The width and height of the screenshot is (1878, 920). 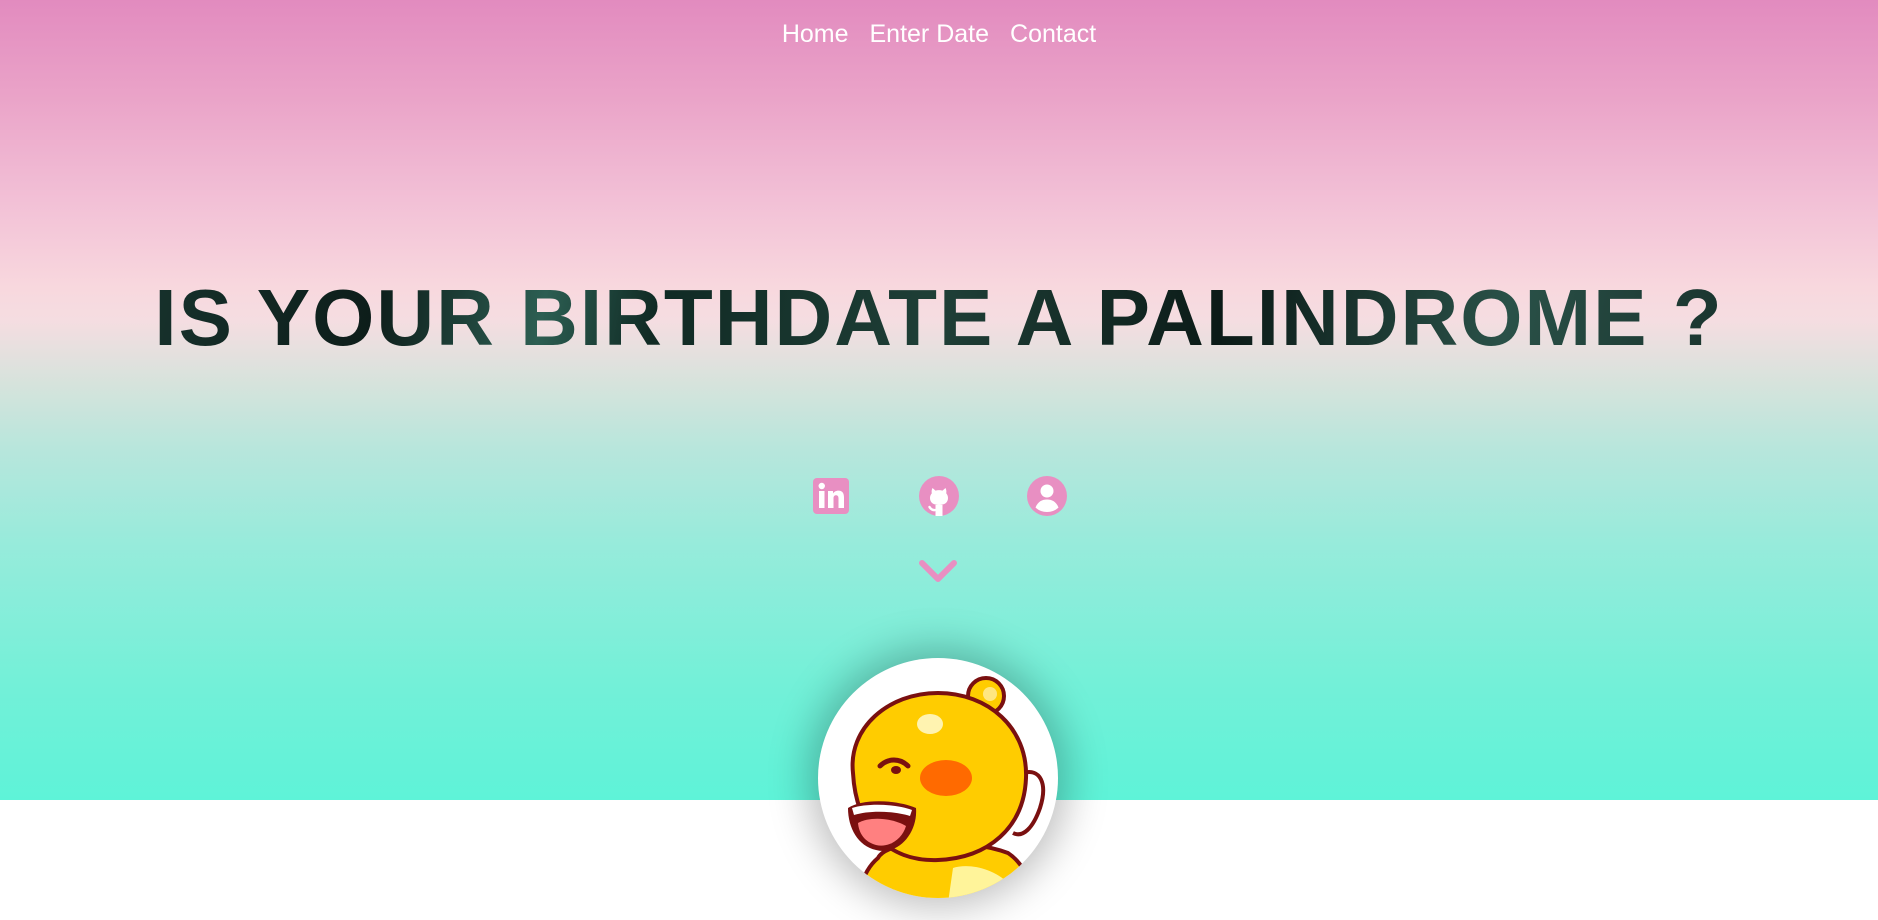 I want to click on scroll-down-button, so click(x=938, y=572).